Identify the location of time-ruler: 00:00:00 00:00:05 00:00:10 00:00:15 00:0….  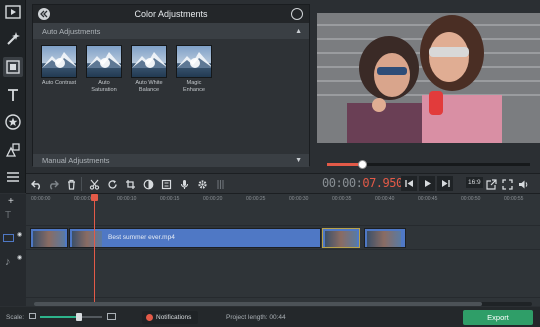
(283, 199).